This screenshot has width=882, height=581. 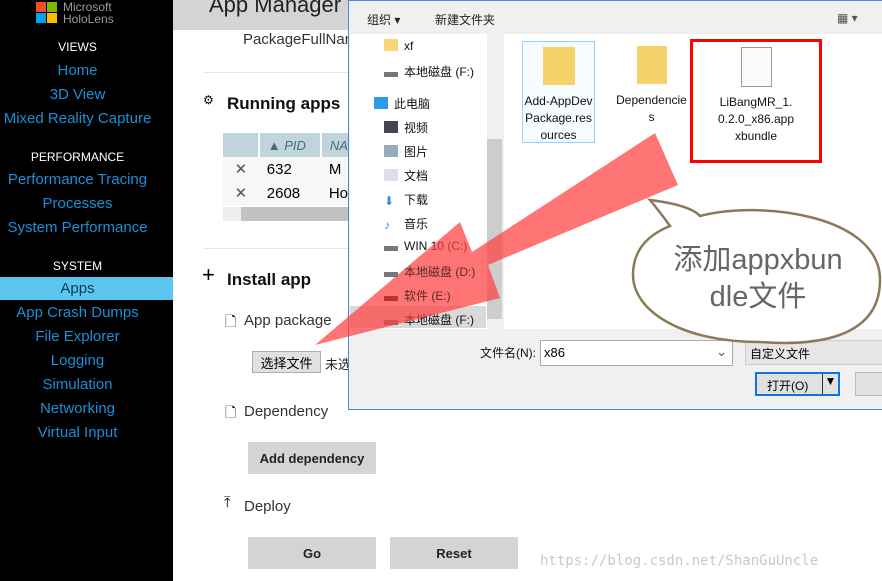 I want to click on nav-drive-d: 本地磁盘 (D:), so click(x=429, y=271).